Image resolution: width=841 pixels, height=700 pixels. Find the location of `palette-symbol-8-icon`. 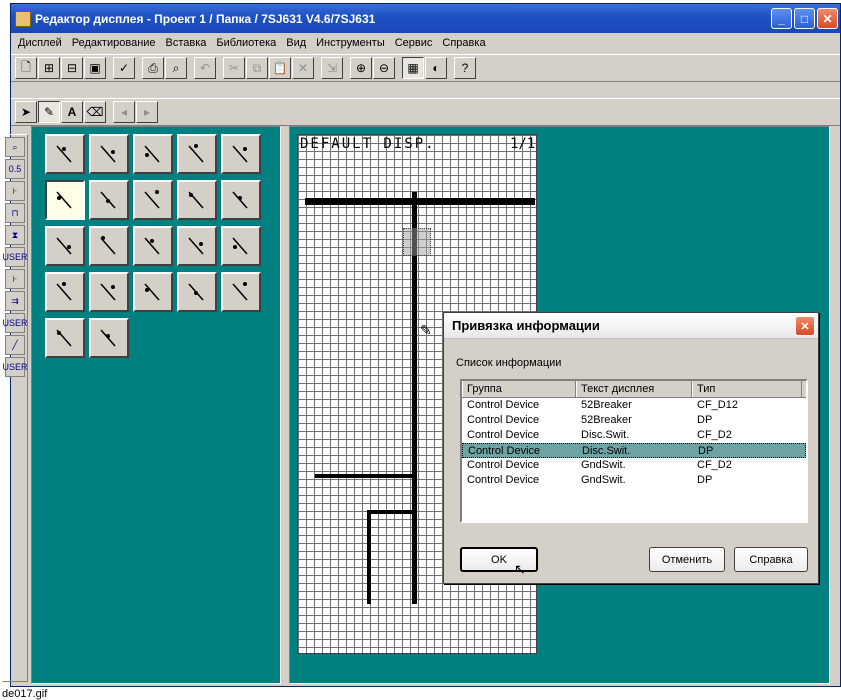

palette-symbol-8-icon is located at coordinates (153, 200).